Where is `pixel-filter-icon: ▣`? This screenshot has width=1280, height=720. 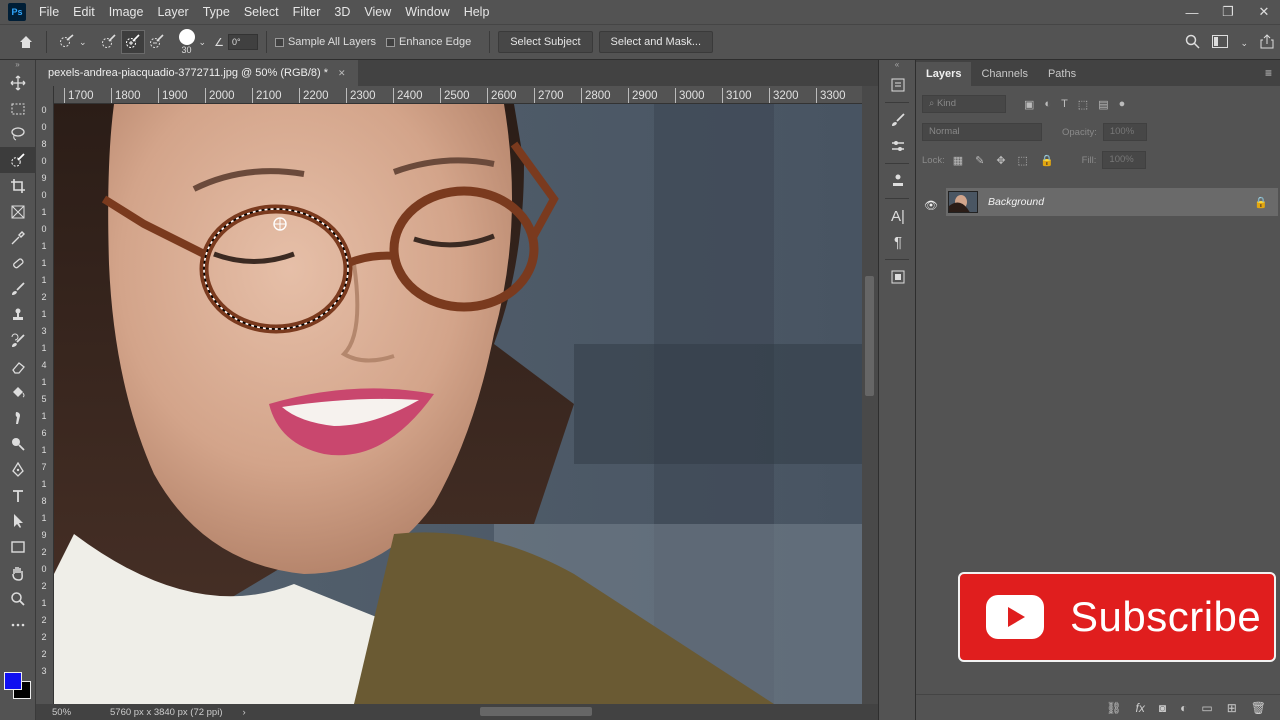
pixel-filter-icon: ▣ is located at coordinates (1029, 104).